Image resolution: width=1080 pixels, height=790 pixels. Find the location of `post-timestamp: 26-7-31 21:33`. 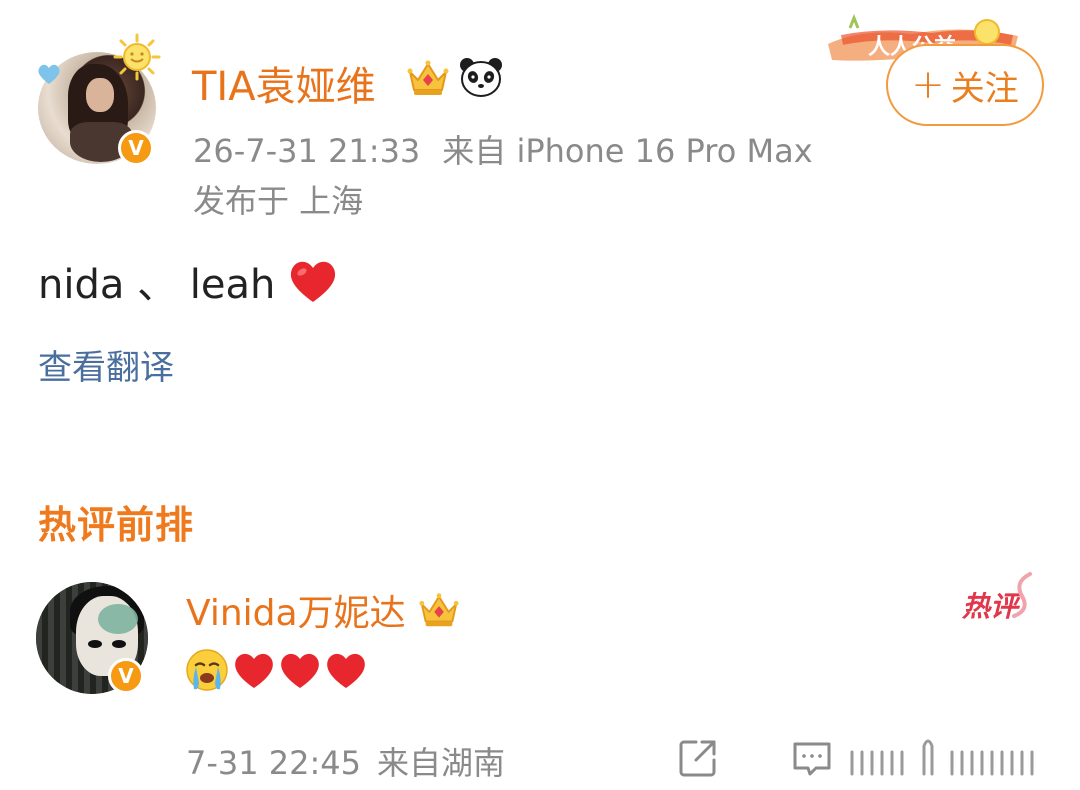

post-timestamp: 26-7-31 21:33 is located at coordinates (307, 151).